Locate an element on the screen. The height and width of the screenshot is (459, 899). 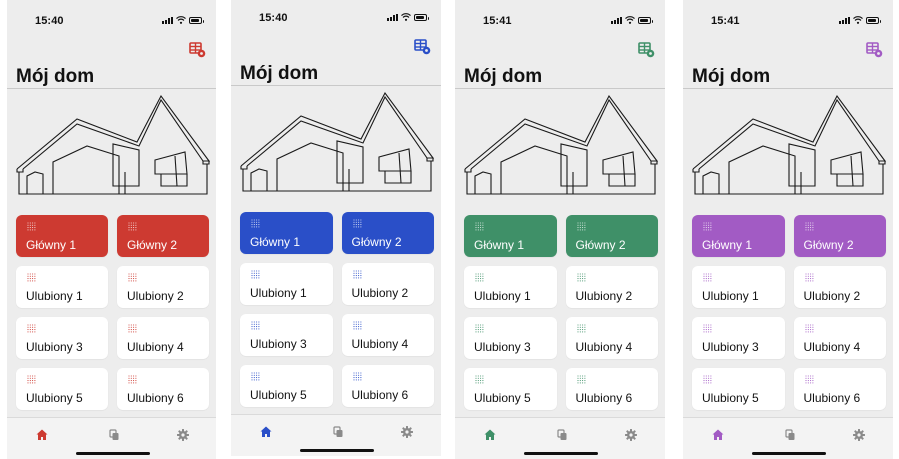
status-bar: 15:41 is located at coordinates (560, 15).